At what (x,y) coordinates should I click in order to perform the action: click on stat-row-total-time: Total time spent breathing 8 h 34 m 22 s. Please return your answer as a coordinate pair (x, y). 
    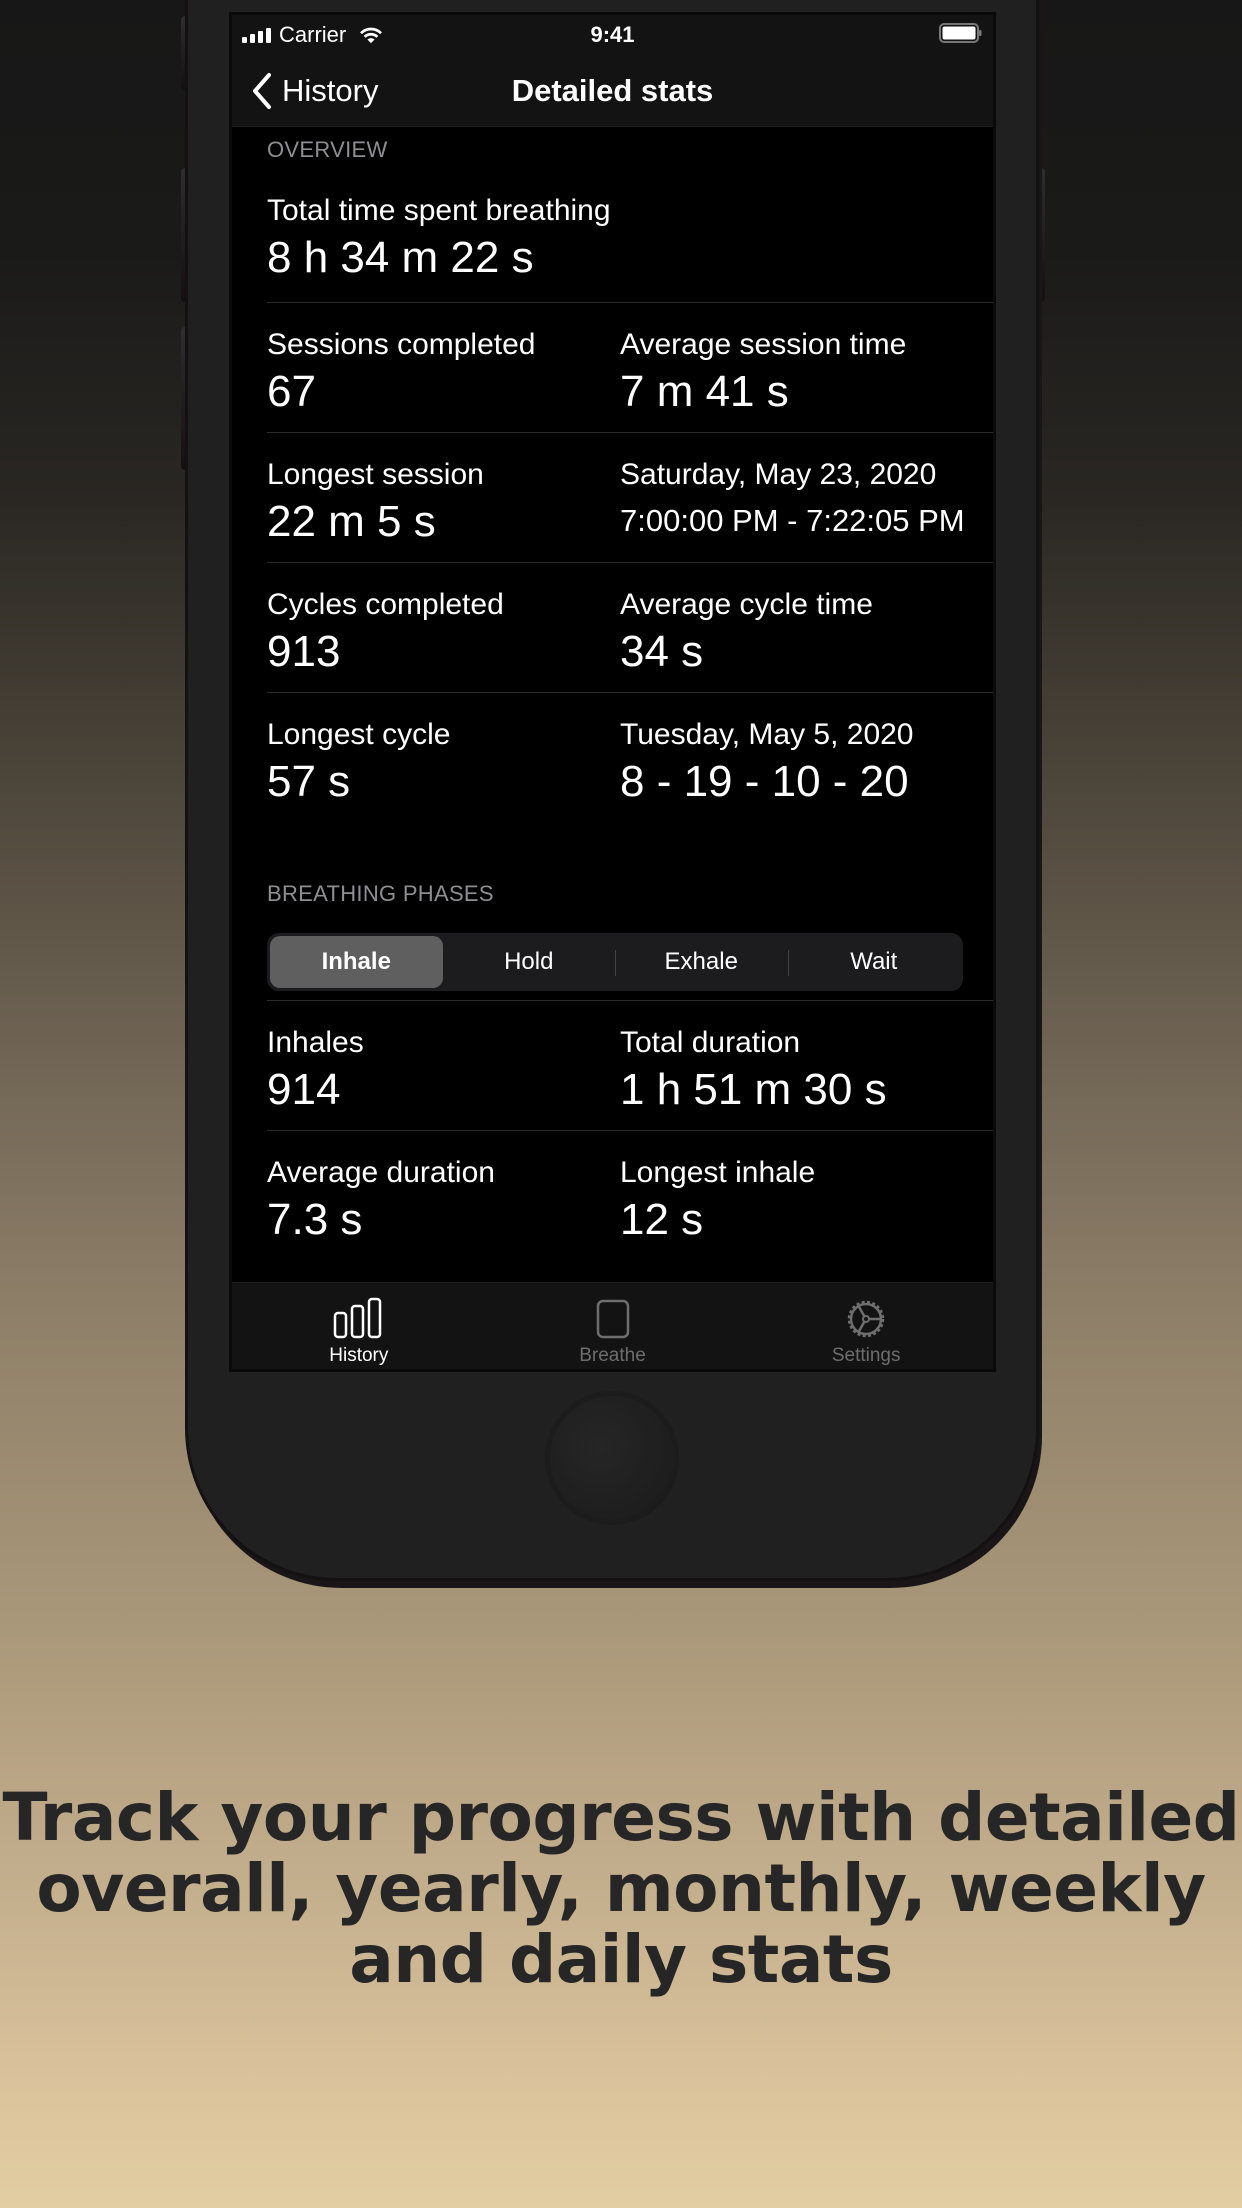
    Looking at the image, I should click on (630, 243).